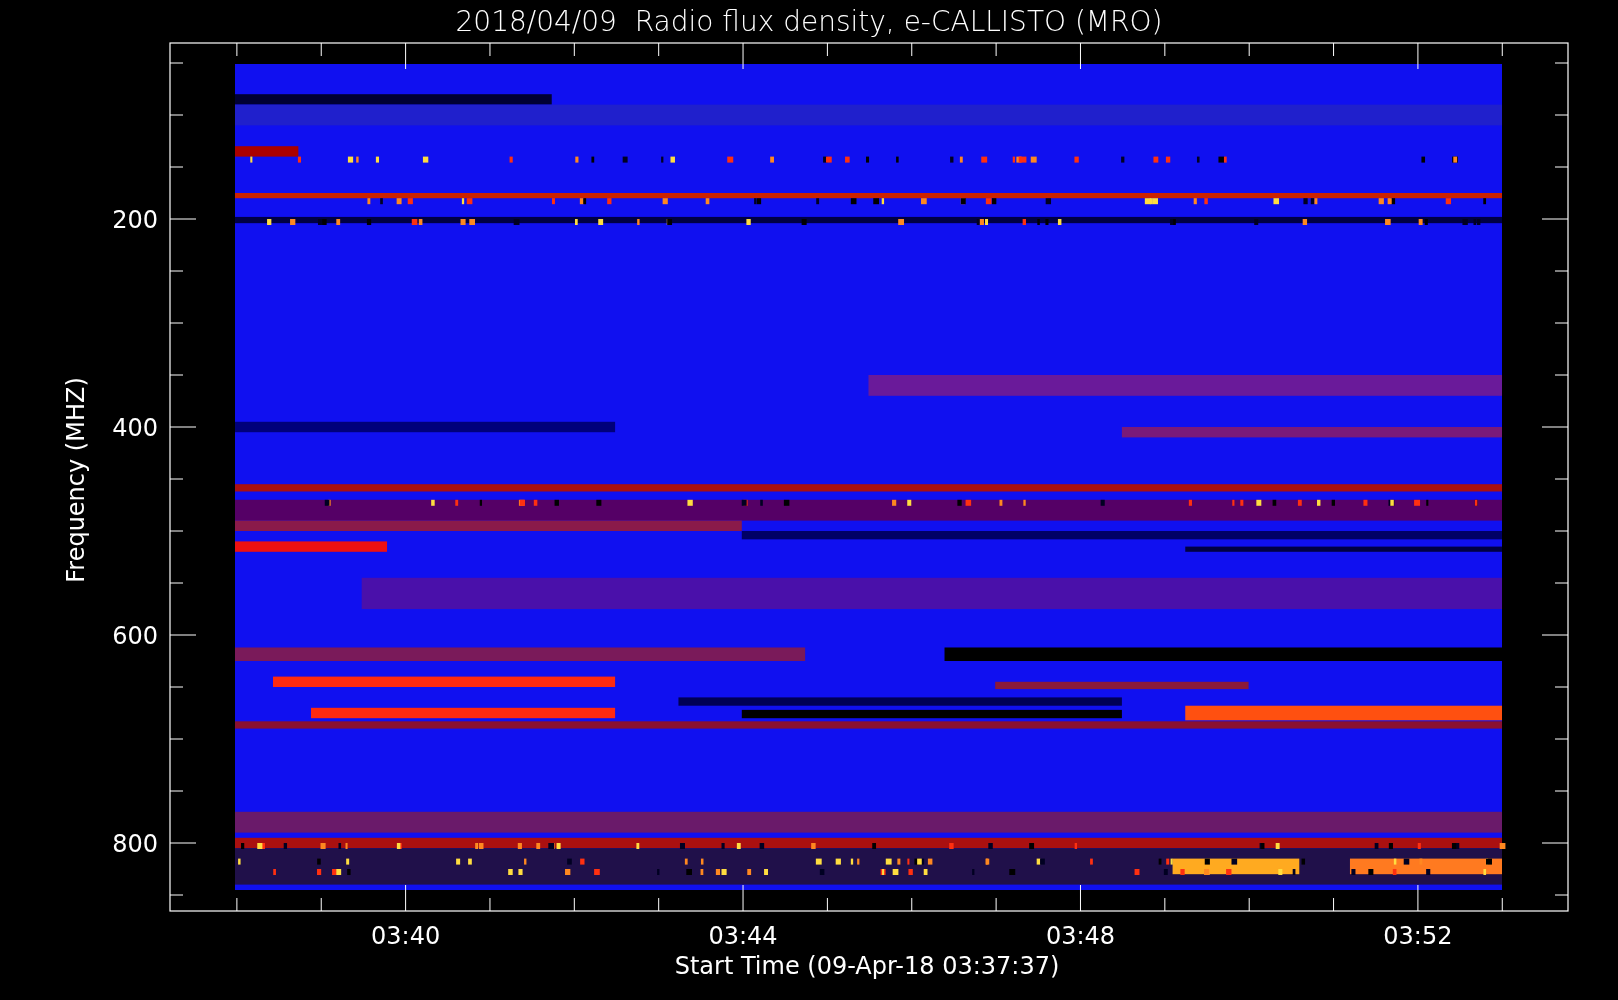 The height and width of the screenshot is (1000, 1618). Describe the element at coordinates (1418, 936) in the screenshot. I see `x-tick-label: 03:52` at that location.